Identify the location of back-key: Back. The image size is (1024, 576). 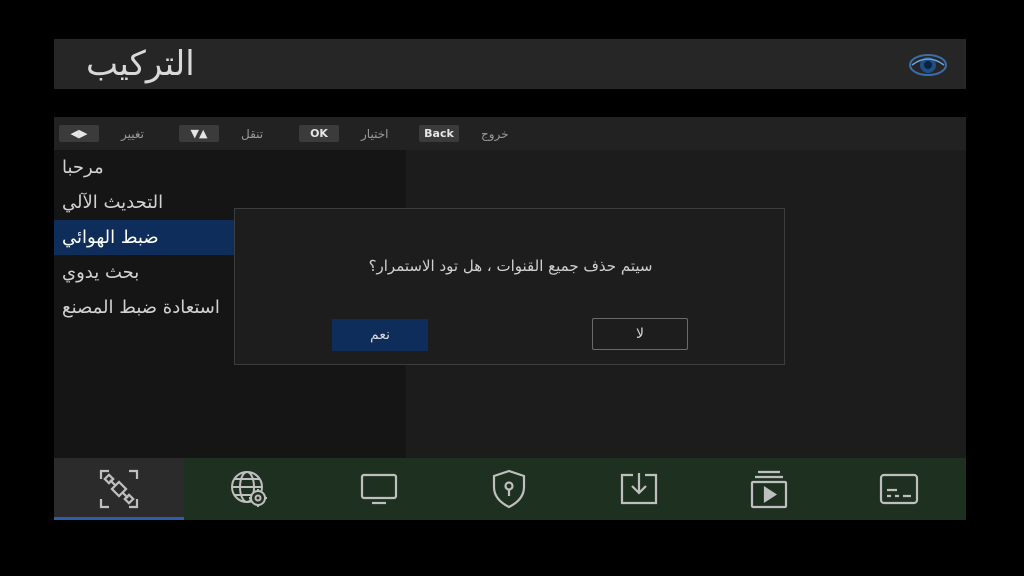
(439, 133).